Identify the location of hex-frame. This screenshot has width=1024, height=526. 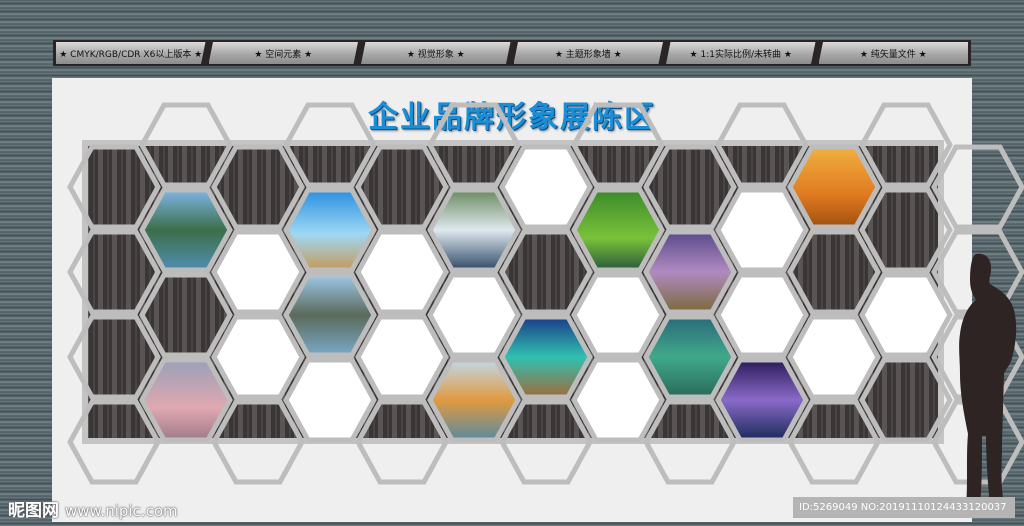
(977, 187).